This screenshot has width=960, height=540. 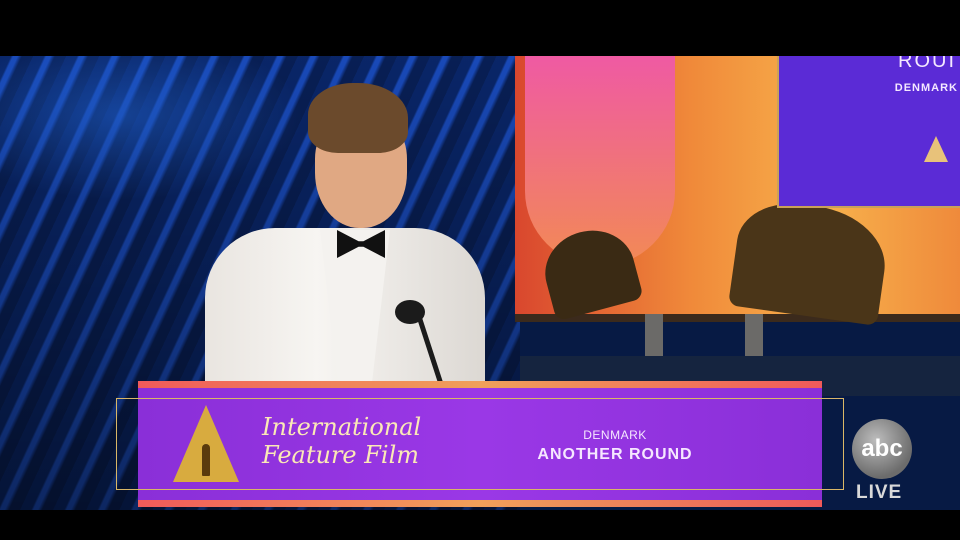 I want to click on nominee-country: DENMARK, so click(x=615, y=435).